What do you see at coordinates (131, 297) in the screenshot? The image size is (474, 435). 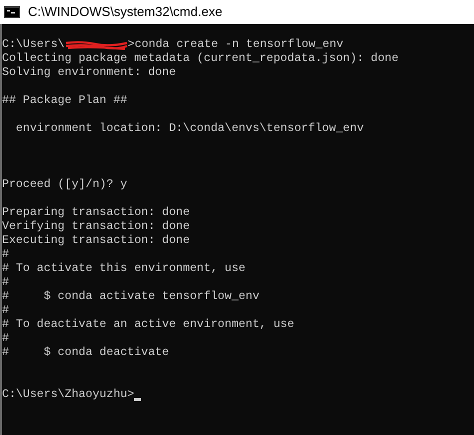 I see `console-line: # $ conda activate tensorflow_env` at bounding box center [131, 297].